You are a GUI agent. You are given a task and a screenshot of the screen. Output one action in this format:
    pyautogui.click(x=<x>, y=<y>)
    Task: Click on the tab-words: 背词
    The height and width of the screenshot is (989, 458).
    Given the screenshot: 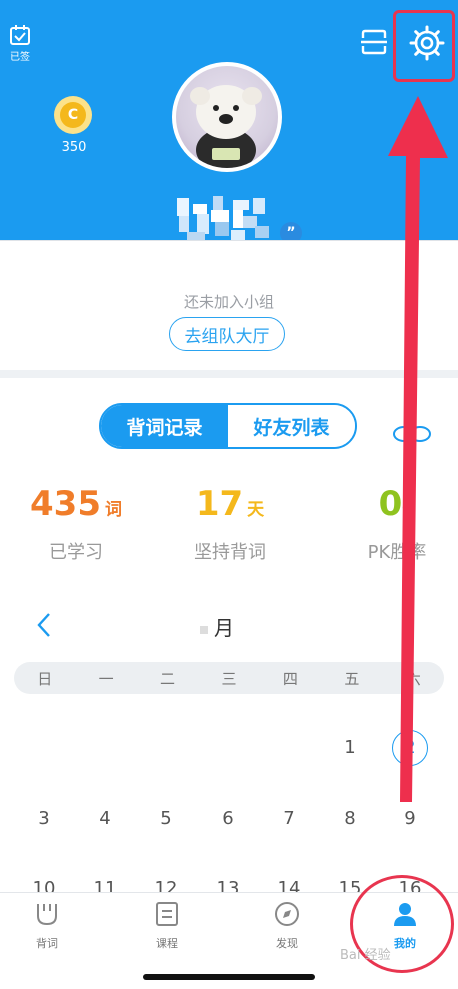 What is the action you would take?
    pyautogui.click(x=47, y=926)
    